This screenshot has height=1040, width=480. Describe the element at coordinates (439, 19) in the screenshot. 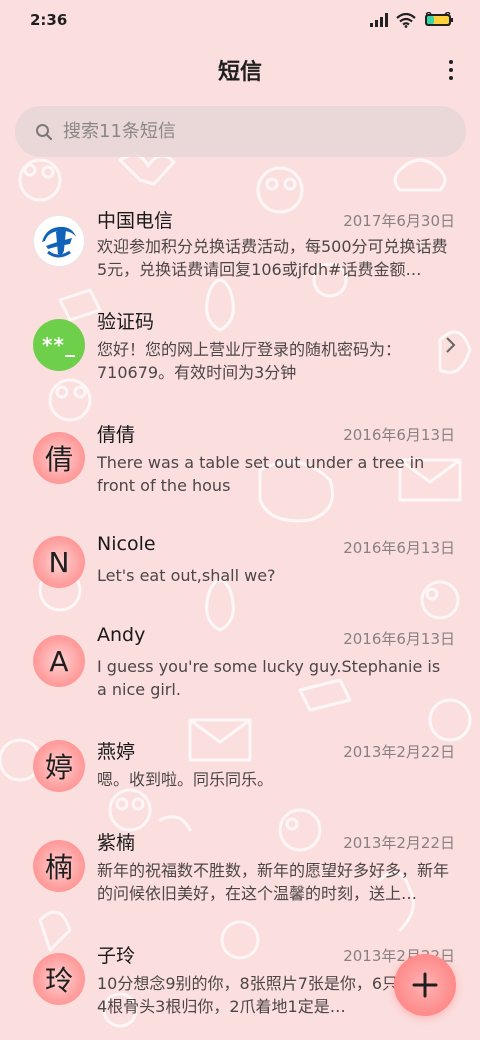

I see `battery-icon` at that location.